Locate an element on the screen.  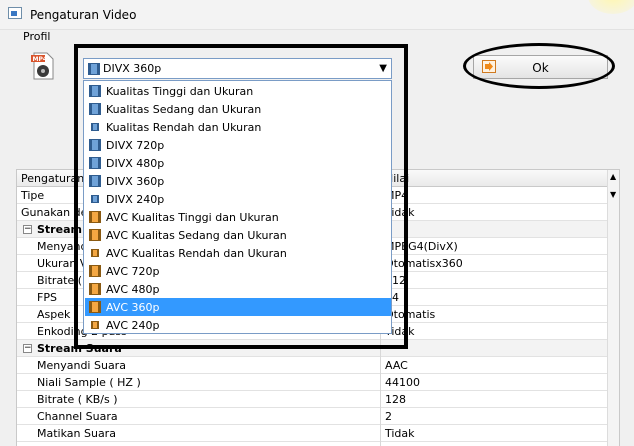
grid-row-name: Menyandi Suara is located at coordinates (81, 365).